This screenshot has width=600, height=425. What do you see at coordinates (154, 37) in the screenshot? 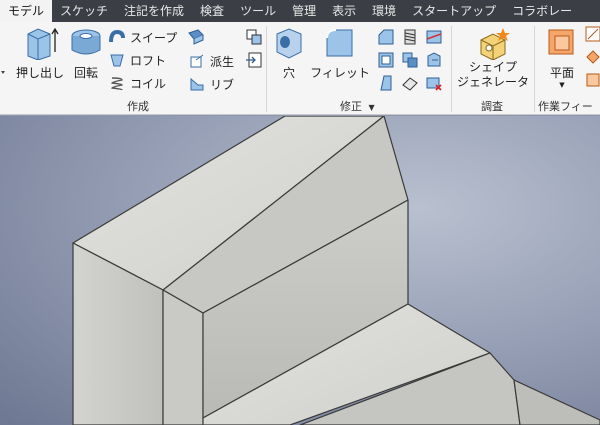
I see `sweep-label: スイープ` at bounding box center [154, 37].